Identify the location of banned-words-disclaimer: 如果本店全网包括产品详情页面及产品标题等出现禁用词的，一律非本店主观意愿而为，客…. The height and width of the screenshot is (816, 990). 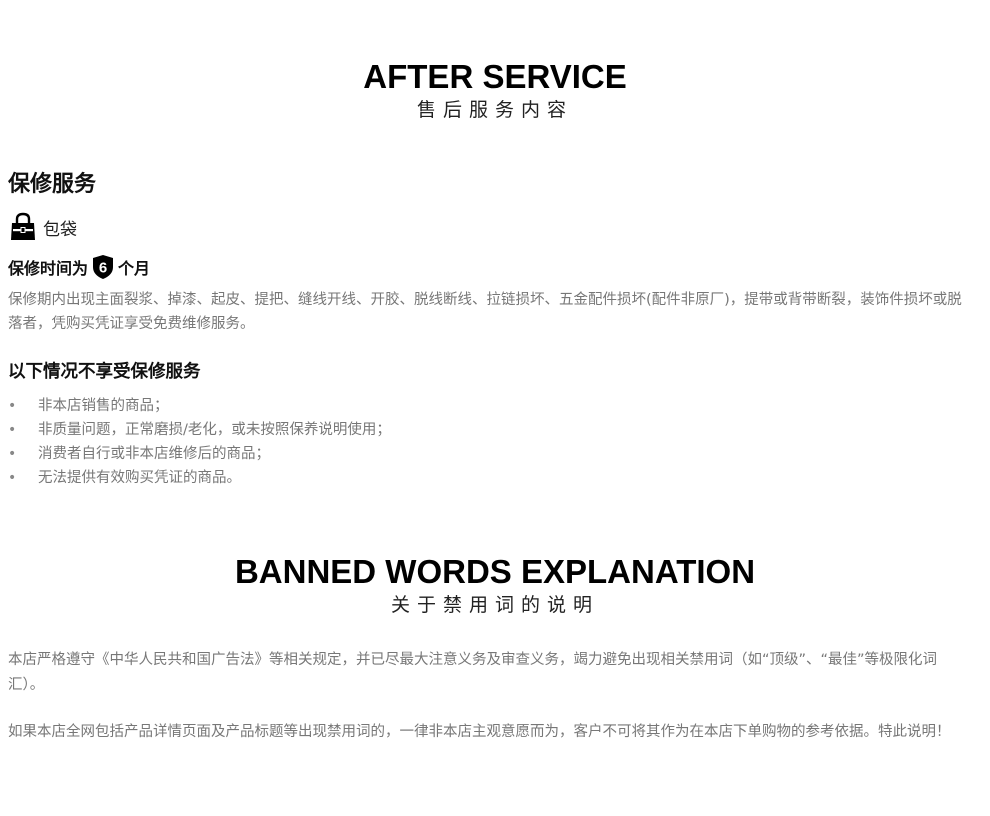
(479, 732).